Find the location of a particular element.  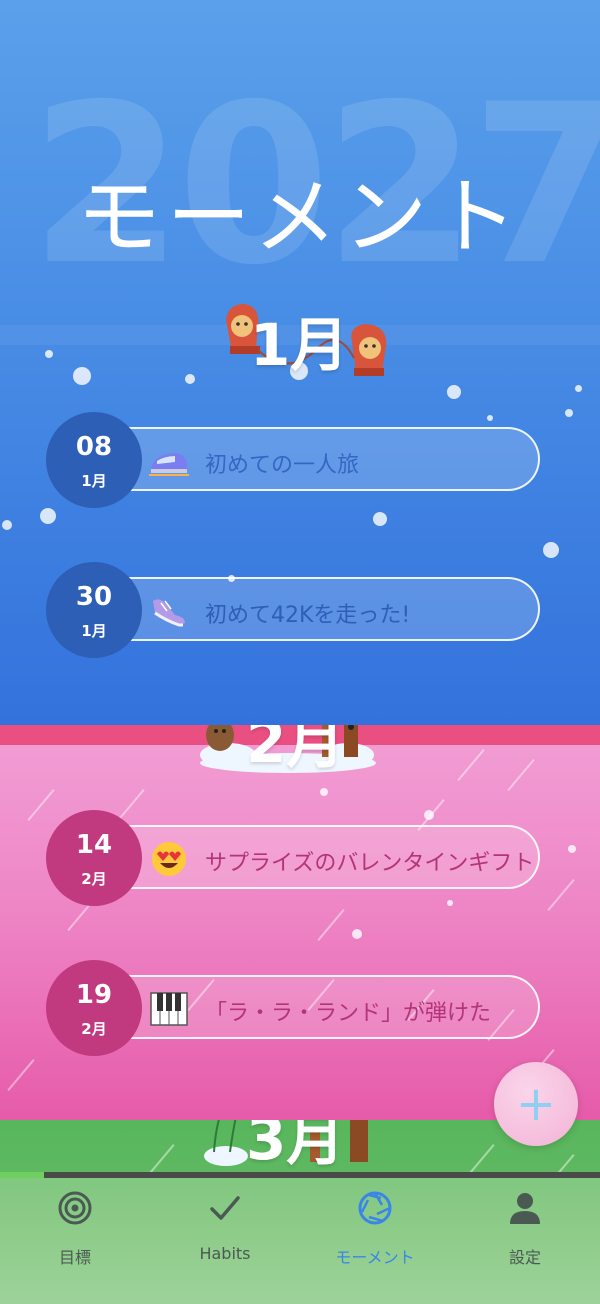

moment-card: 「ラ・ラ・ランド」が弾けた is located at coordinates (317, 1007).